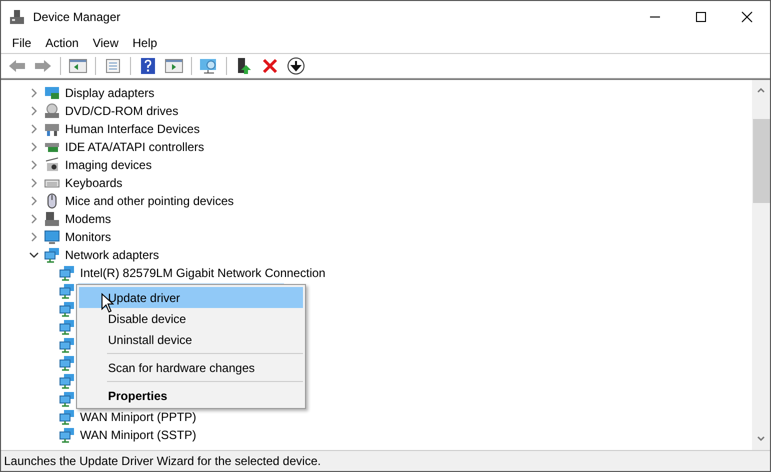  I want to click on tree-item: Monitors, so click(88, 237).